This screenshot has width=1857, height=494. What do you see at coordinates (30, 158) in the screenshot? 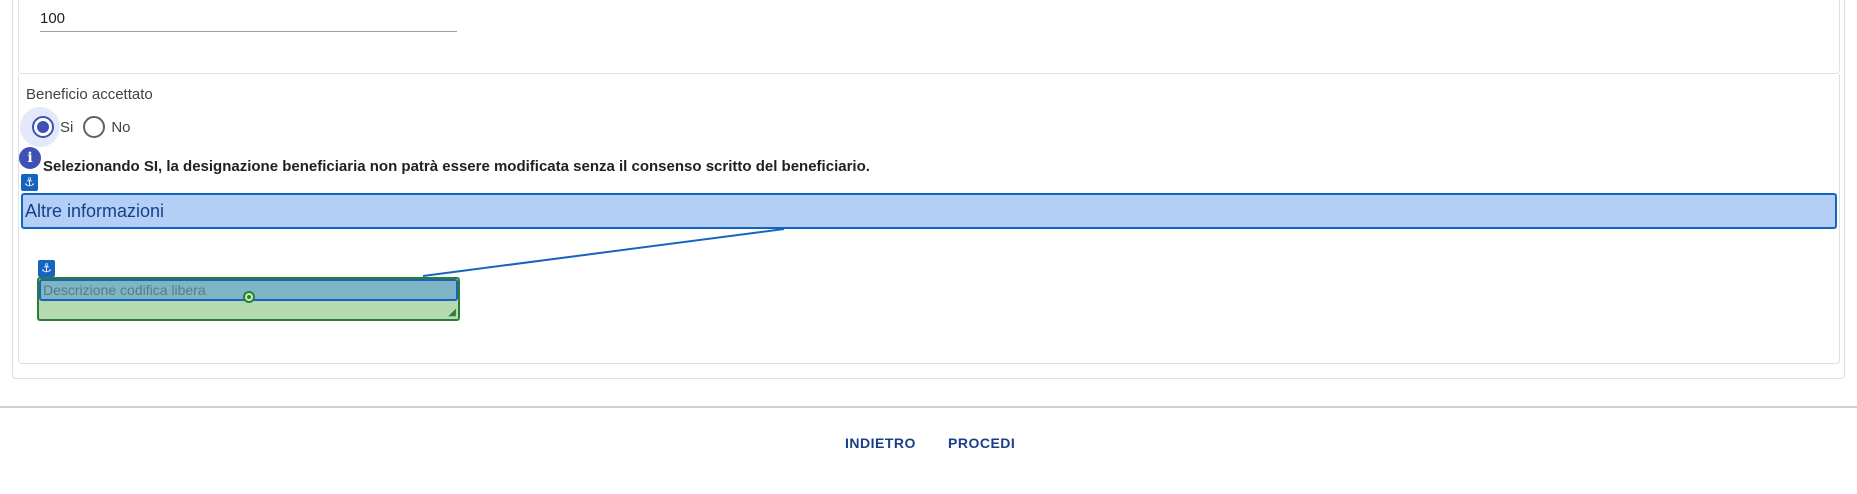
I see `info-icon: i` at bounding box center [30, 158].